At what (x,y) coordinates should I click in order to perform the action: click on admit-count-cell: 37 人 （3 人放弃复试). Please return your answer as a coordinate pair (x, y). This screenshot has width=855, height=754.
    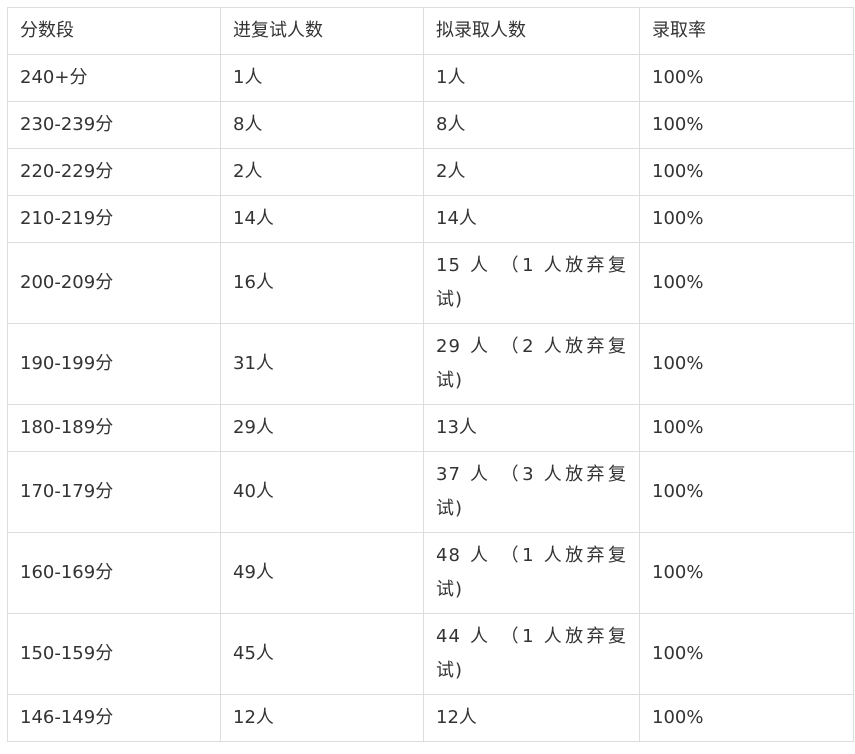
    Looking at the image, I should click on (531, 492).